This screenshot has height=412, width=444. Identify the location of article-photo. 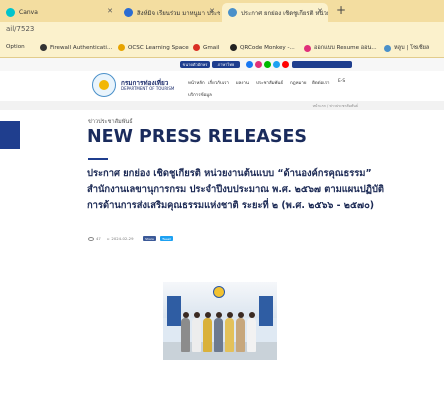
(220, 321).